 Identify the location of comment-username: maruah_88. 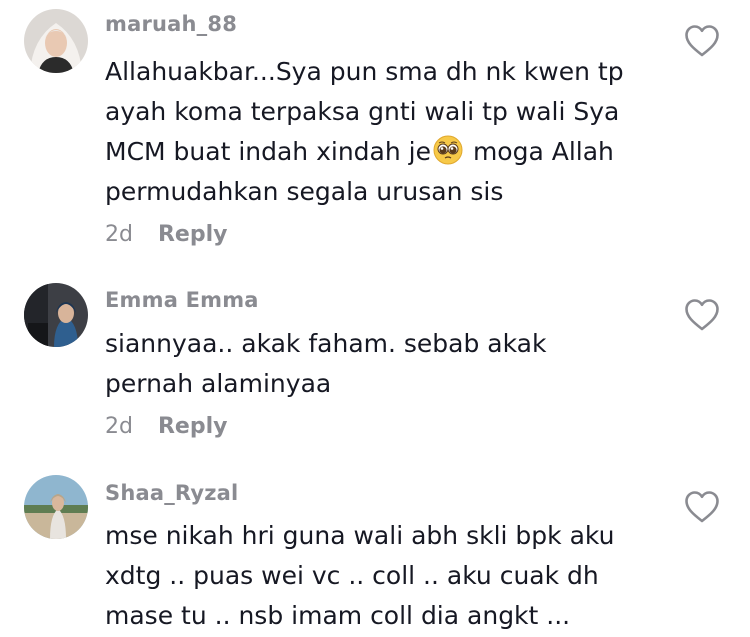
(171, 24).